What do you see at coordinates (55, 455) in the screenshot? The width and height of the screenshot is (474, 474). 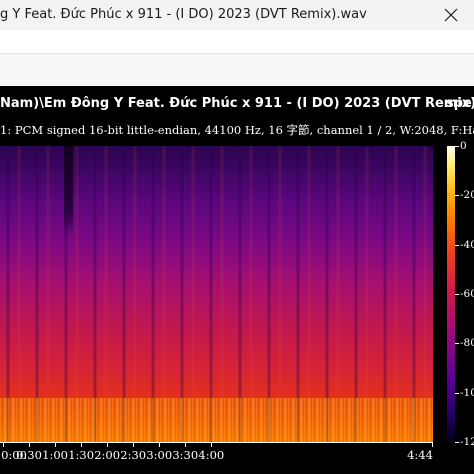 I see `time-axis-label: 1:00` at bounding box center [55, 455].